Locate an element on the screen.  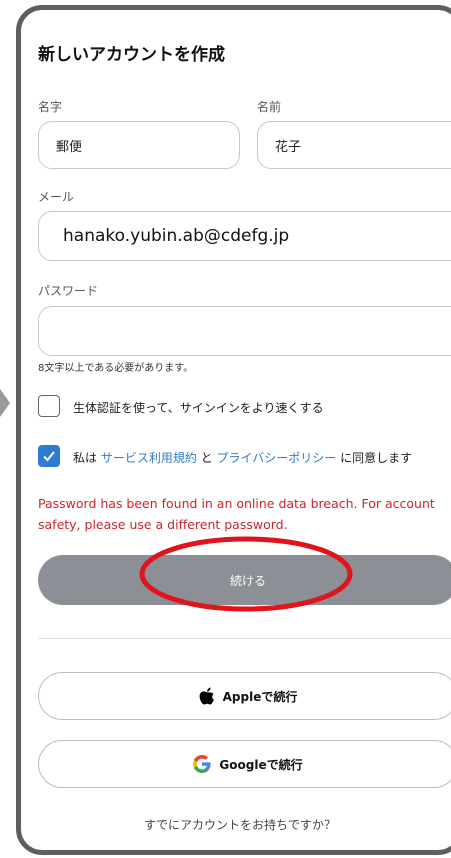
password-label: パスワード is located at coordinates (68, 291).